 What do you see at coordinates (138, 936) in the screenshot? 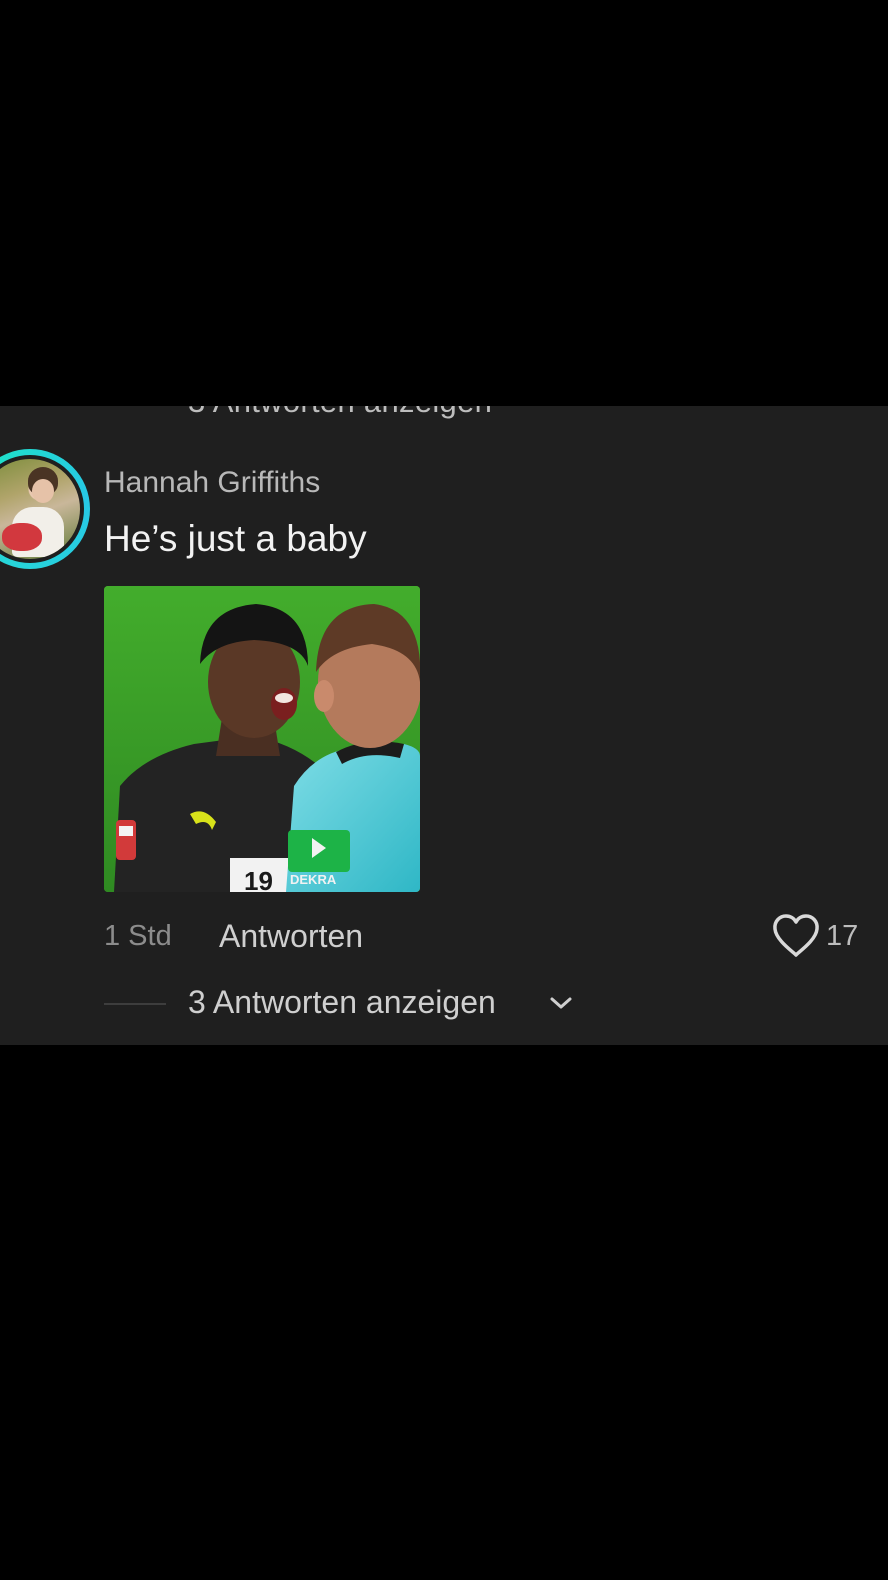
I see `comment-timestamp: 1 Std` at bounding box center [138, 936].